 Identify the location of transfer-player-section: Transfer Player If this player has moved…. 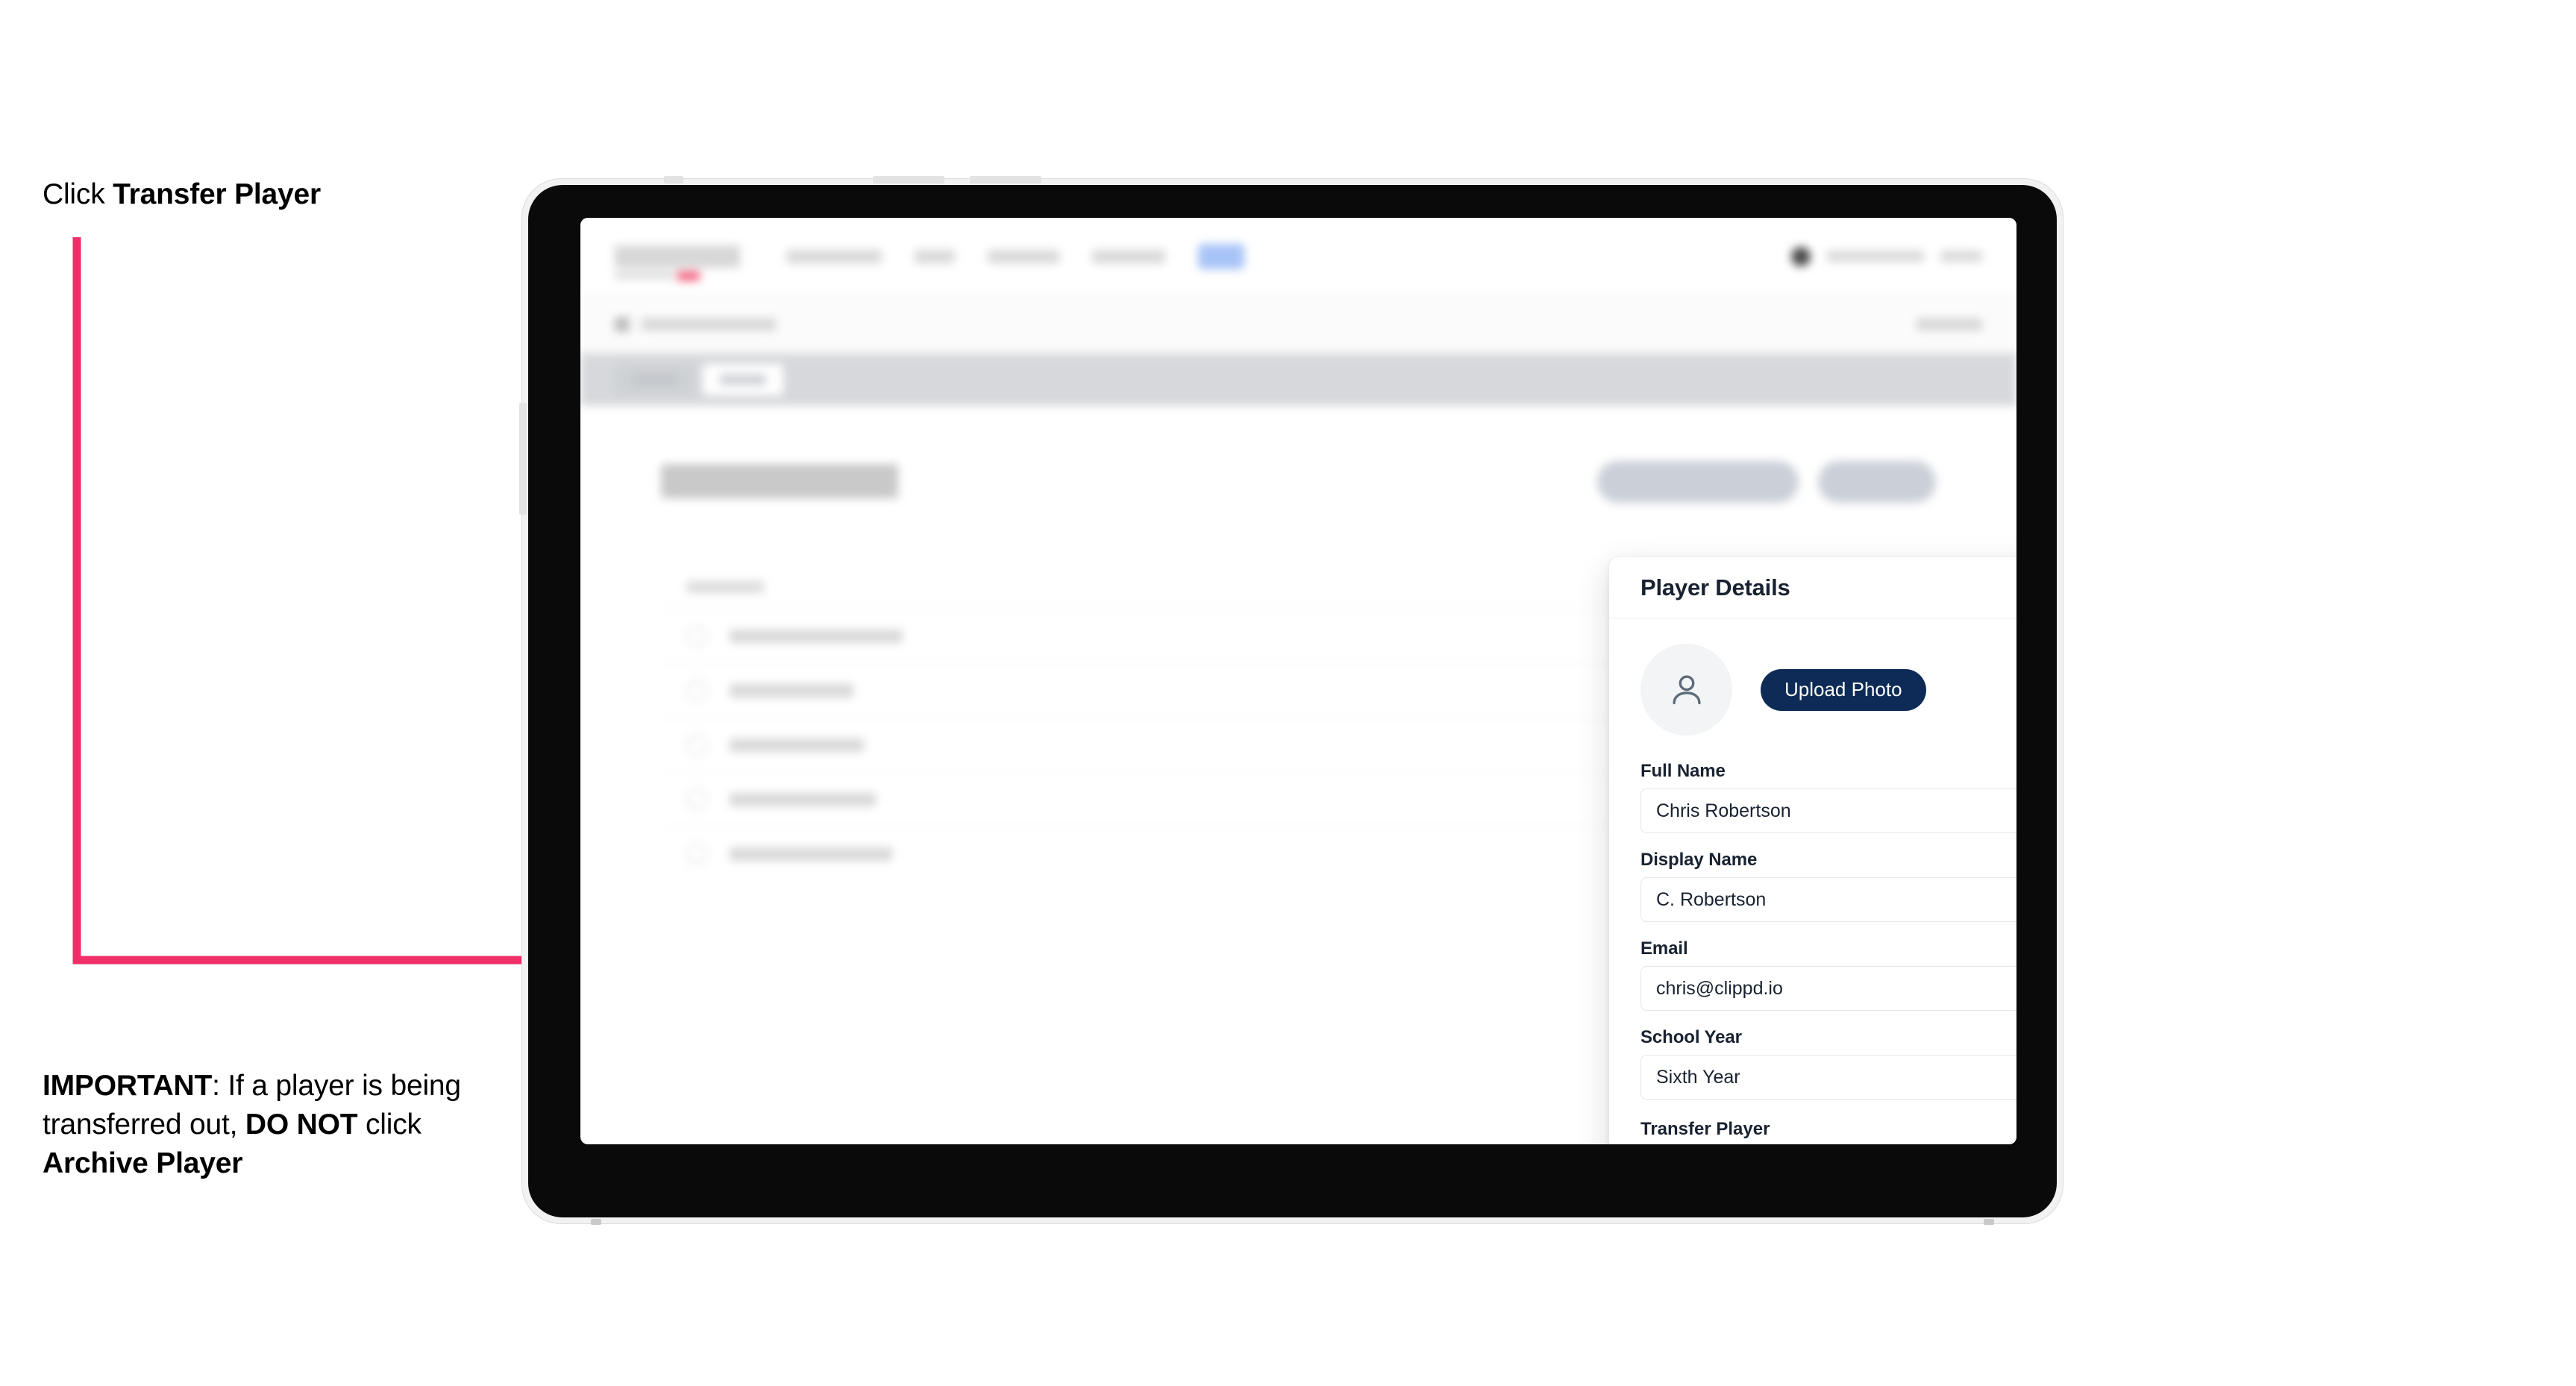
(1828, 1131).